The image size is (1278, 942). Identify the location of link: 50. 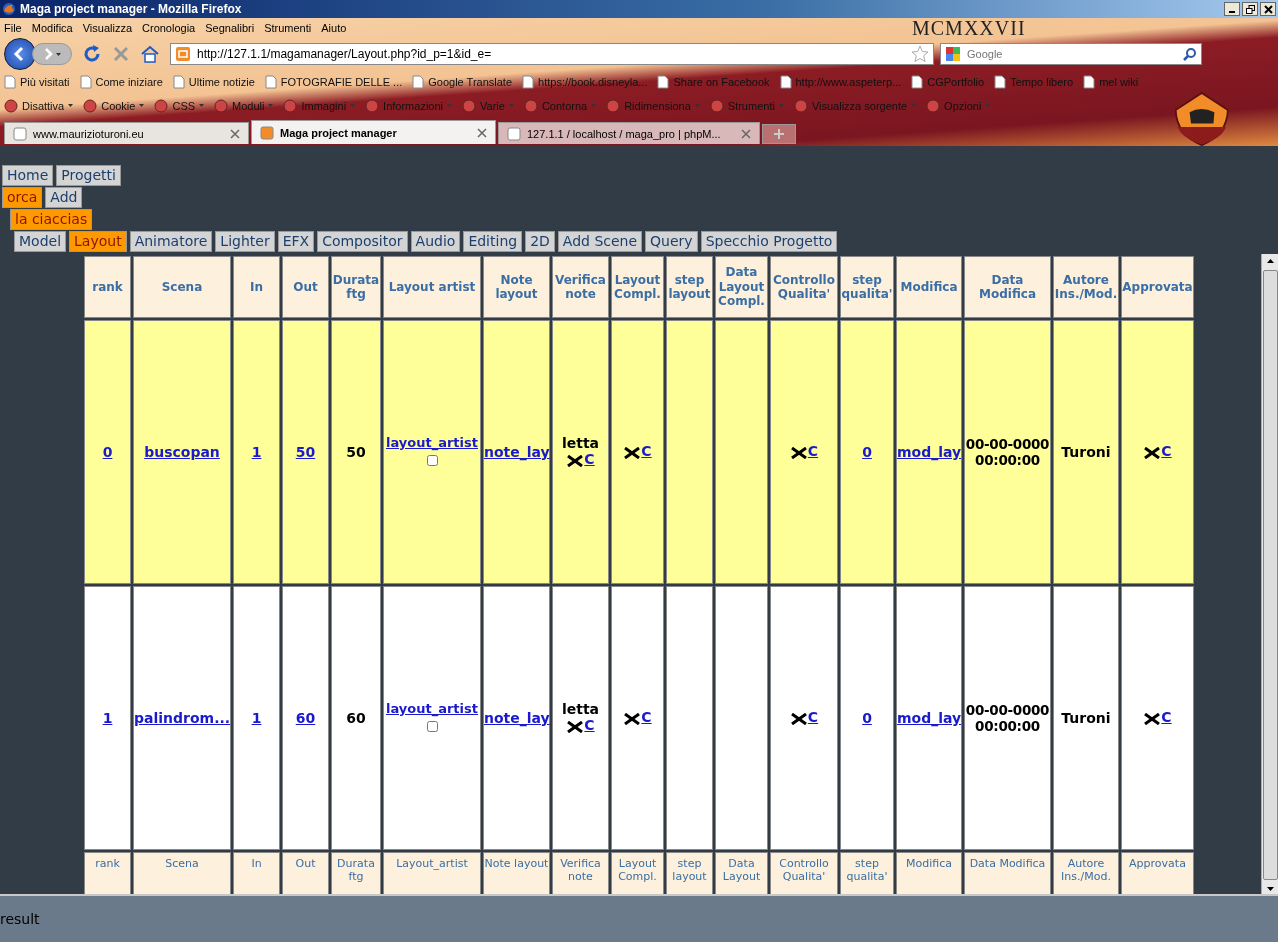
(305, 452).